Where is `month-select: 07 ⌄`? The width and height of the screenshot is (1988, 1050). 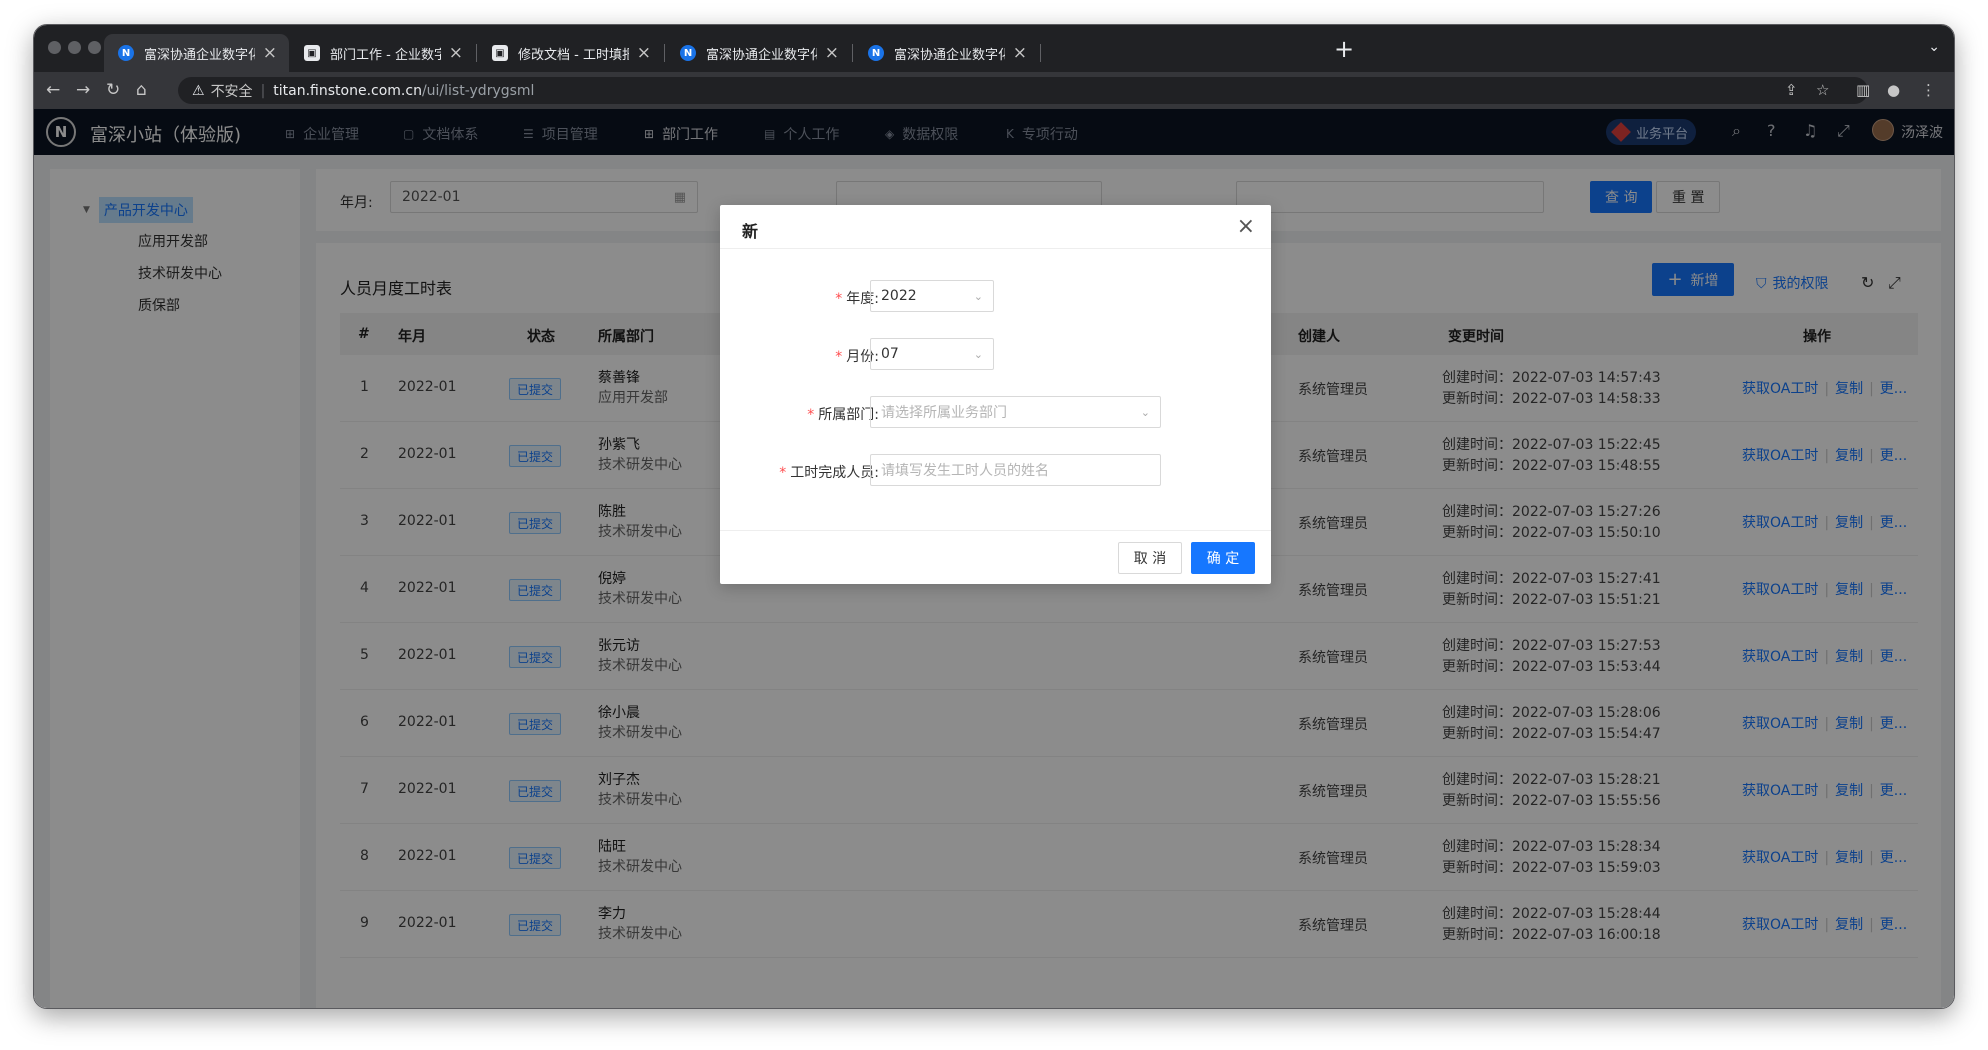
month-select: 07 ⌄ is located at coordinates (932, 354).